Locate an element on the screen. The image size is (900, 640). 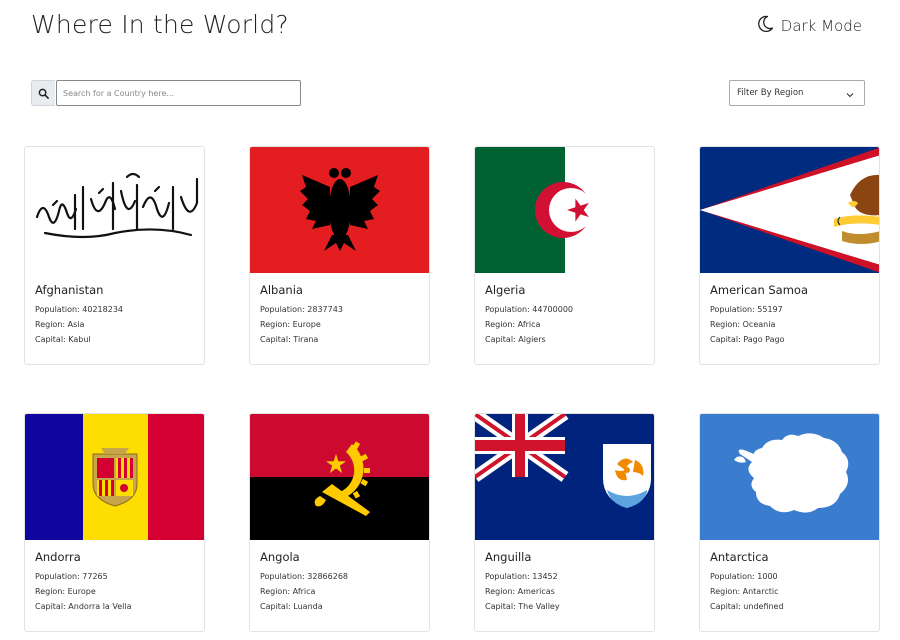
albania-flag is located at coordinates (339, 210).